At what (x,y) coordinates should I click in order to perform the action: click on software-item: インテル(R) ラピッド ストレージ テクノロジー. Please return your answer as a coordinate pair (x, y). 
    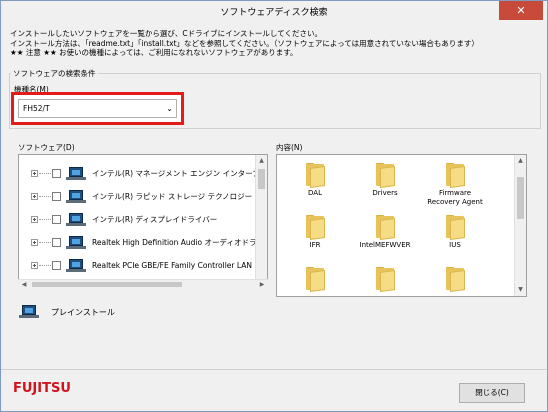
    Looking at the image, I should click on (137, 196).